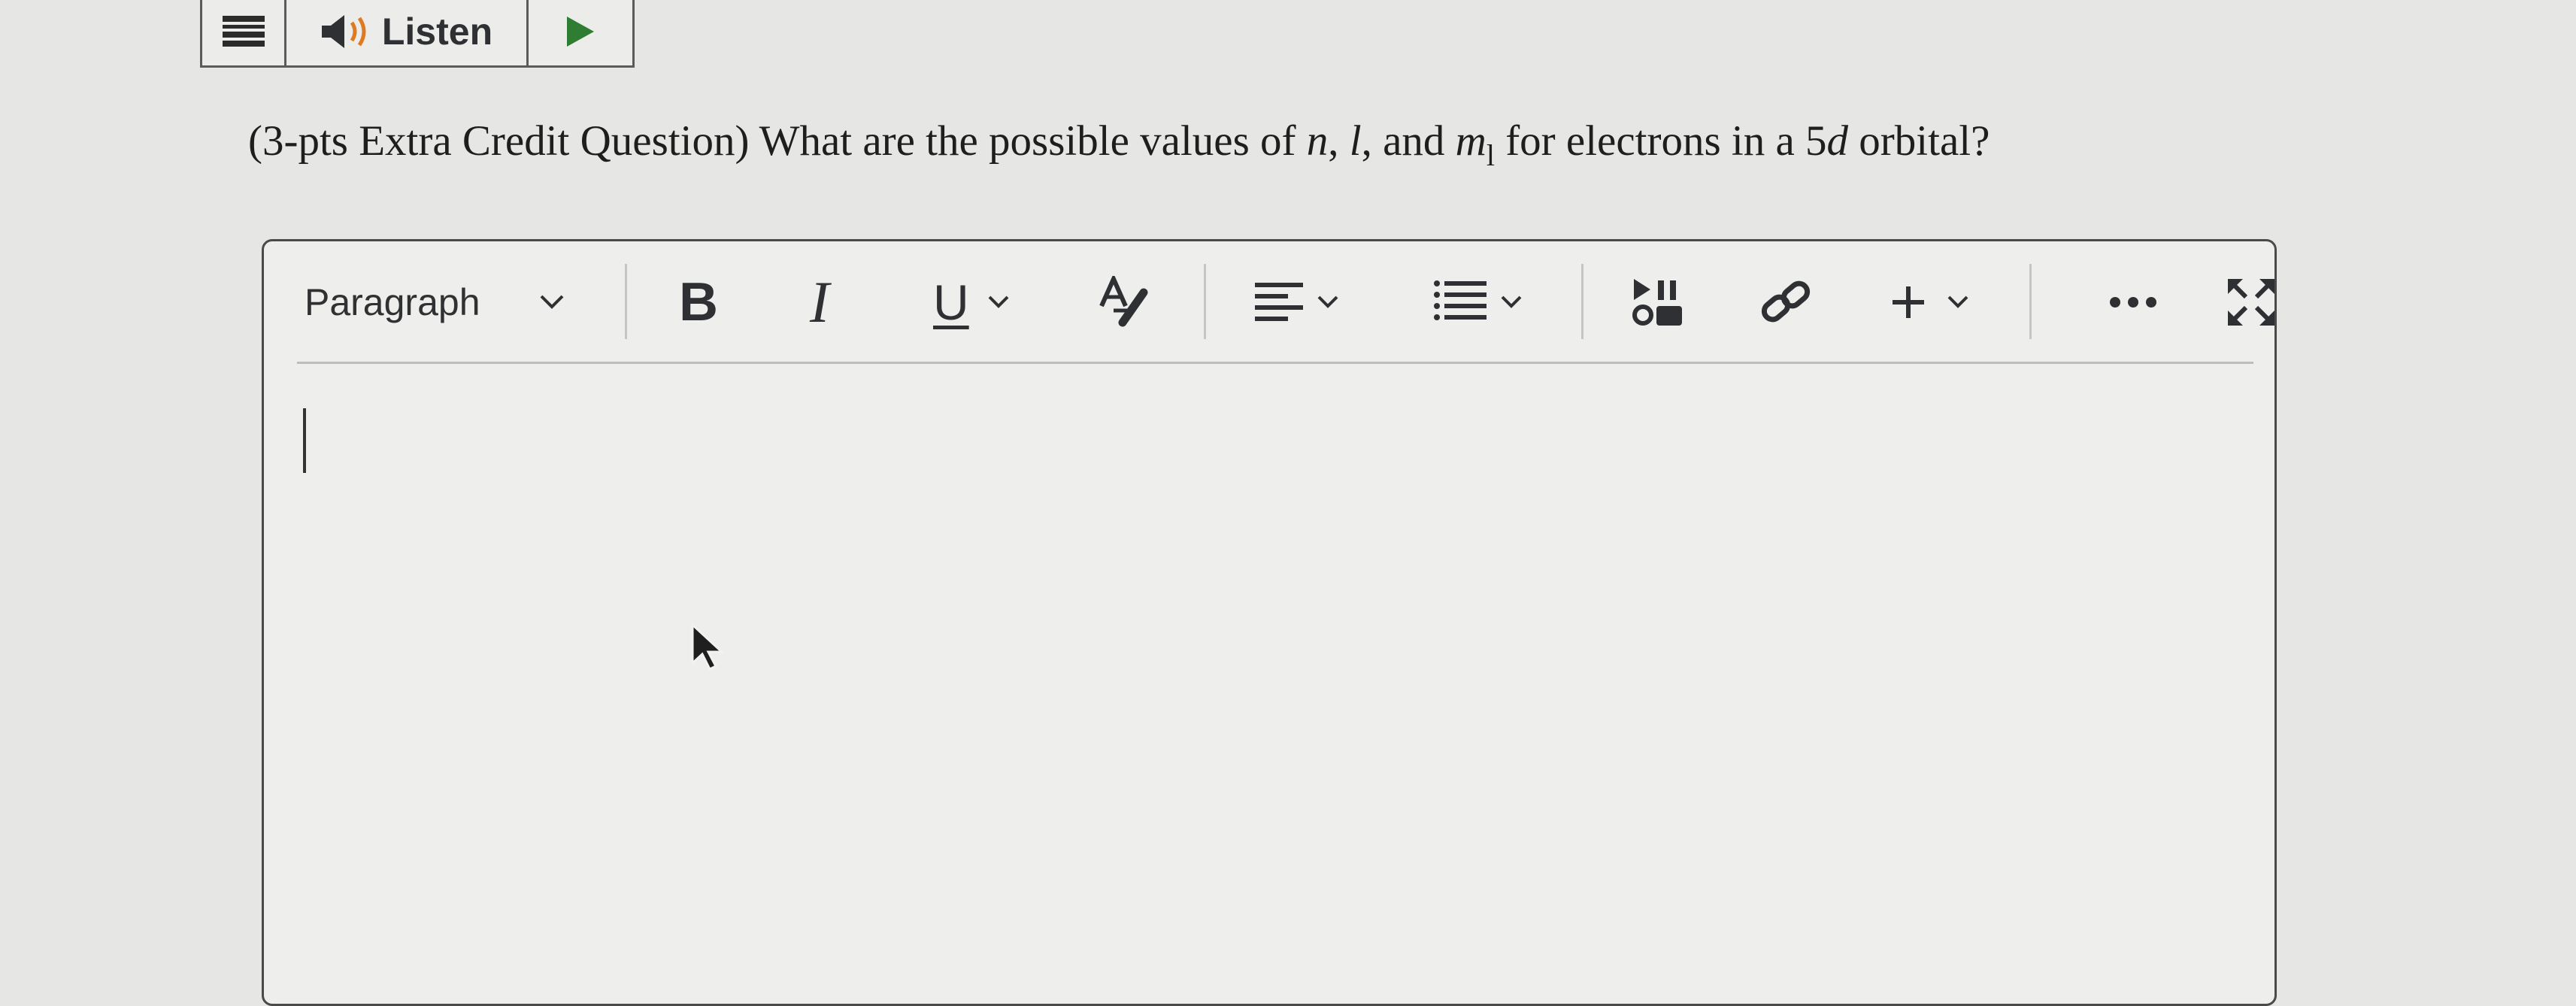 This screenshot has height=1006, width=2576. I want to click on link-icon, so click(1786, 301).